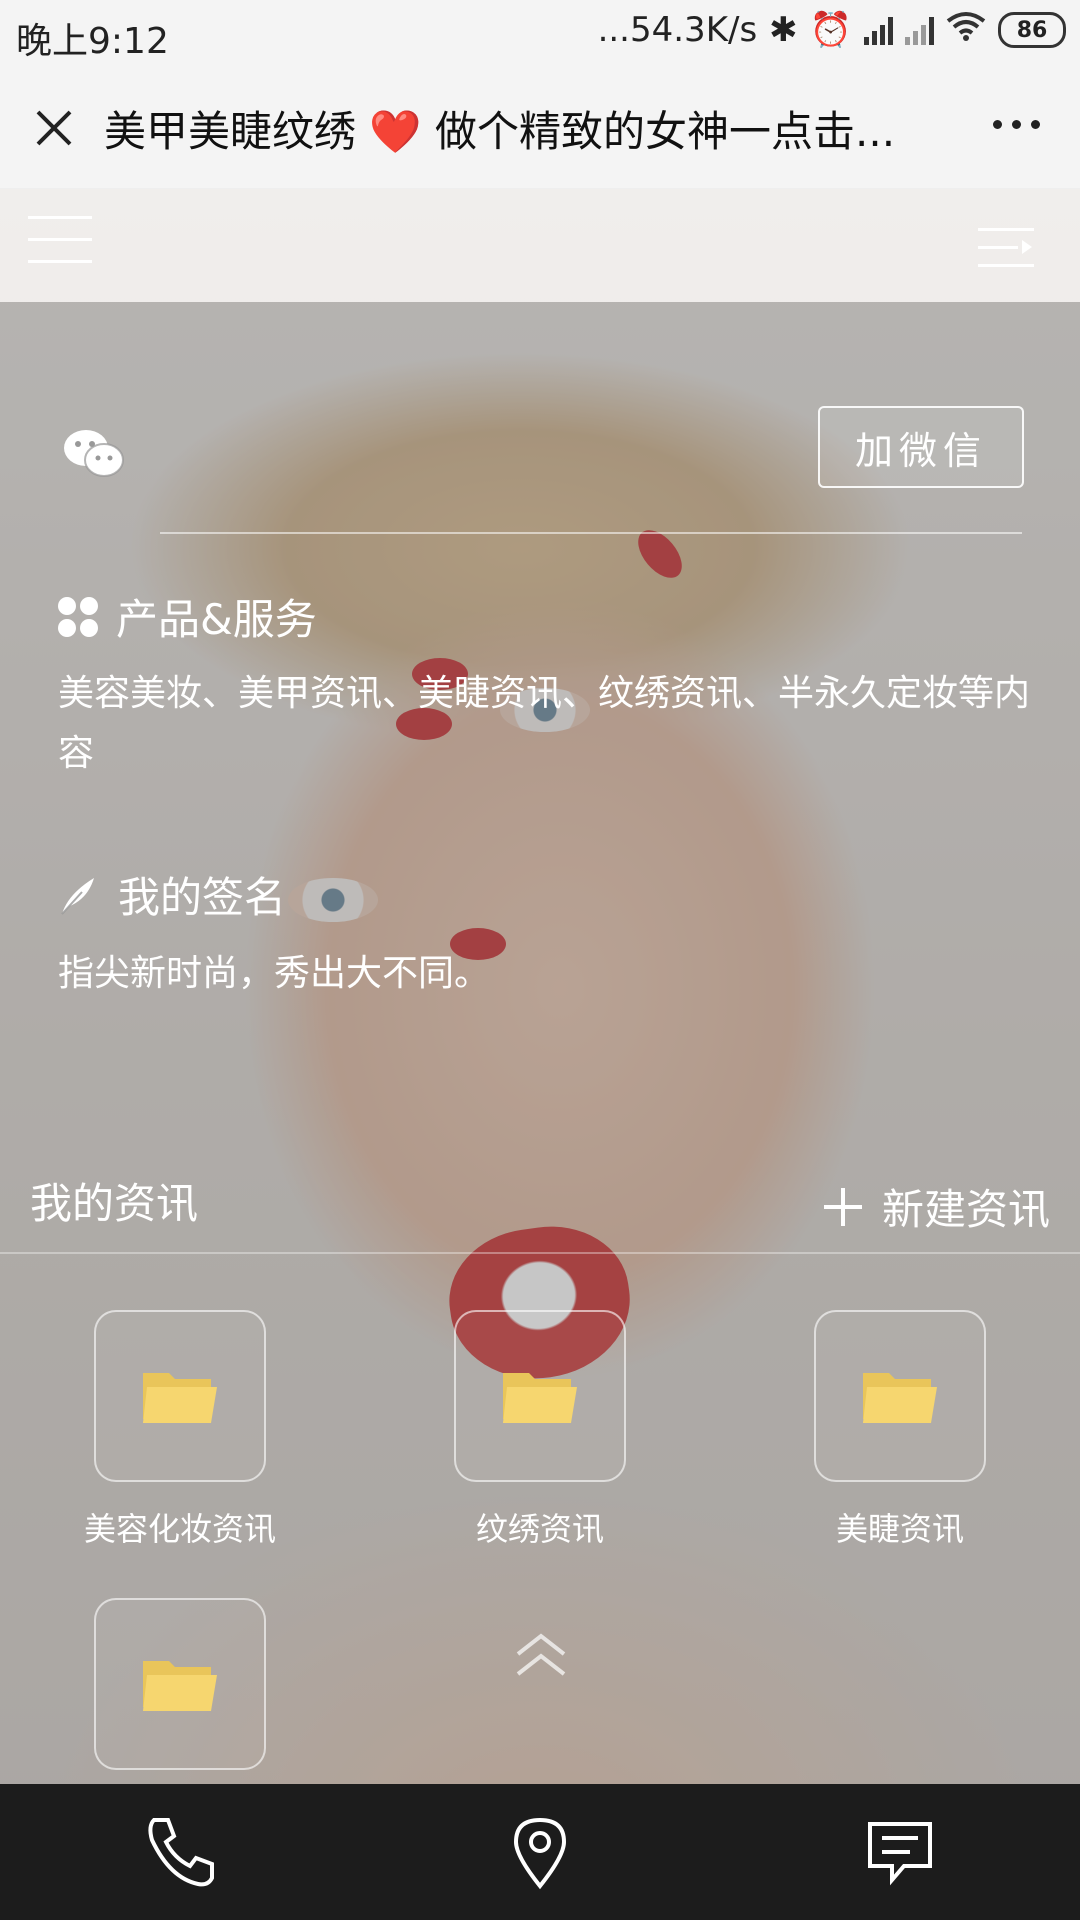 The width and height of the screenshot is (1080, 1920). What do you see at coordinates (878, 30) in the screenshot?
I see `hd-signal-icon` at bounding box center [878, 30].